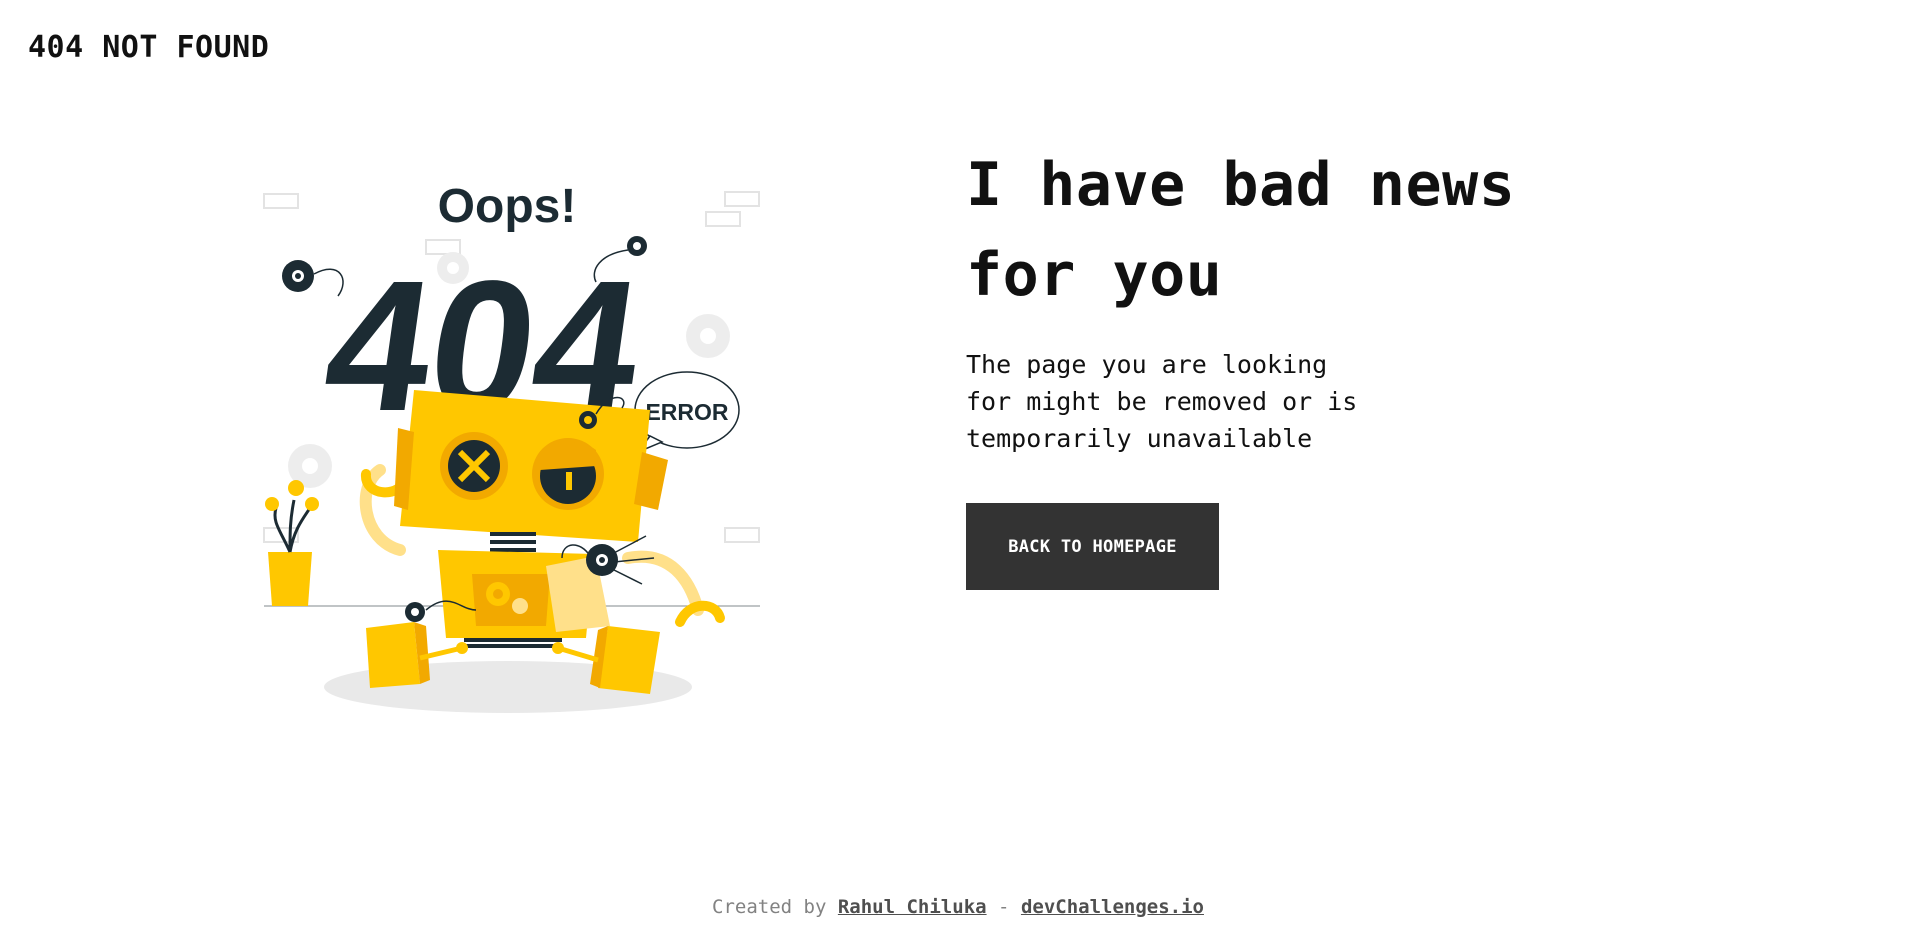  Describe the element at coordinates (513, 542) in the screenshot. I see `robot-neck` at that location.